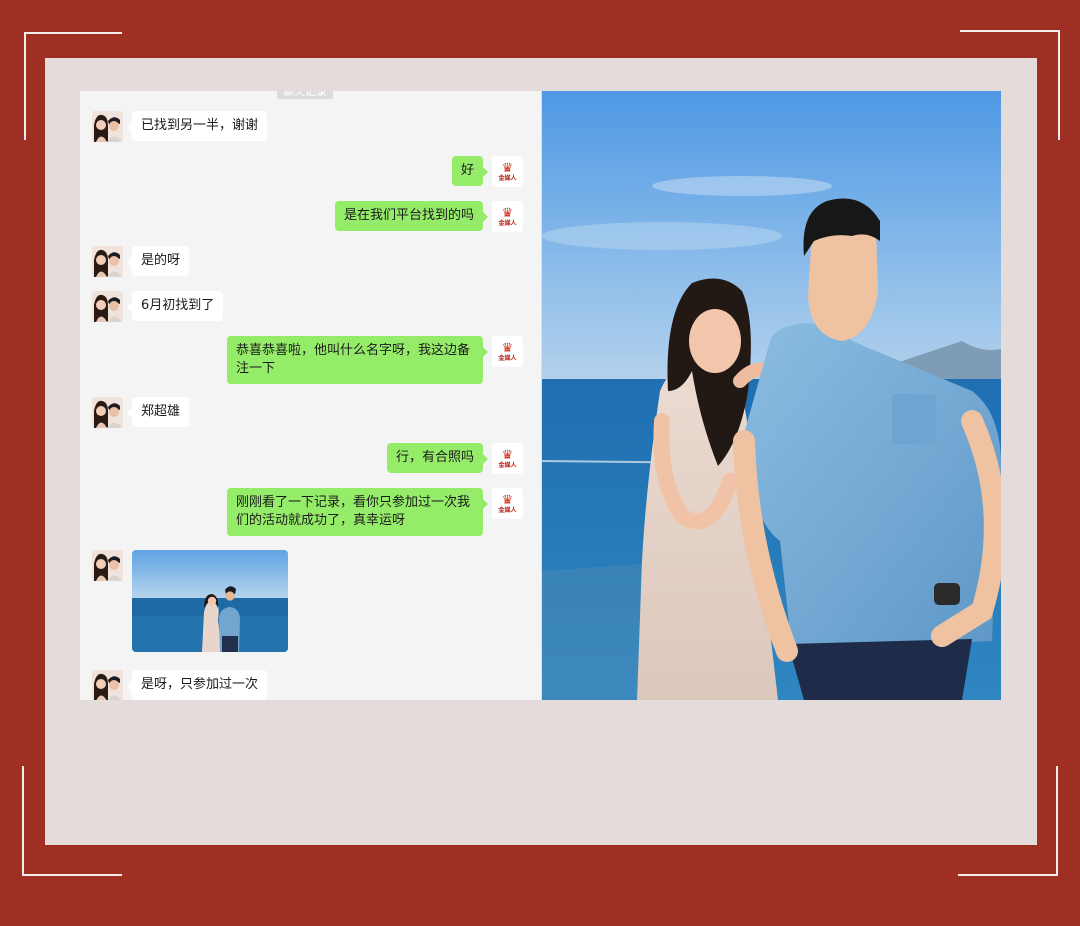 This screenshot has width=1080, height=926. What do you see at coordinates (357, 360) in the screenshot?
I see `message-bubble: 恭喜恭喜啦，他叫什么名字呀，我这边备注一下` at bounding box center [357, 360].